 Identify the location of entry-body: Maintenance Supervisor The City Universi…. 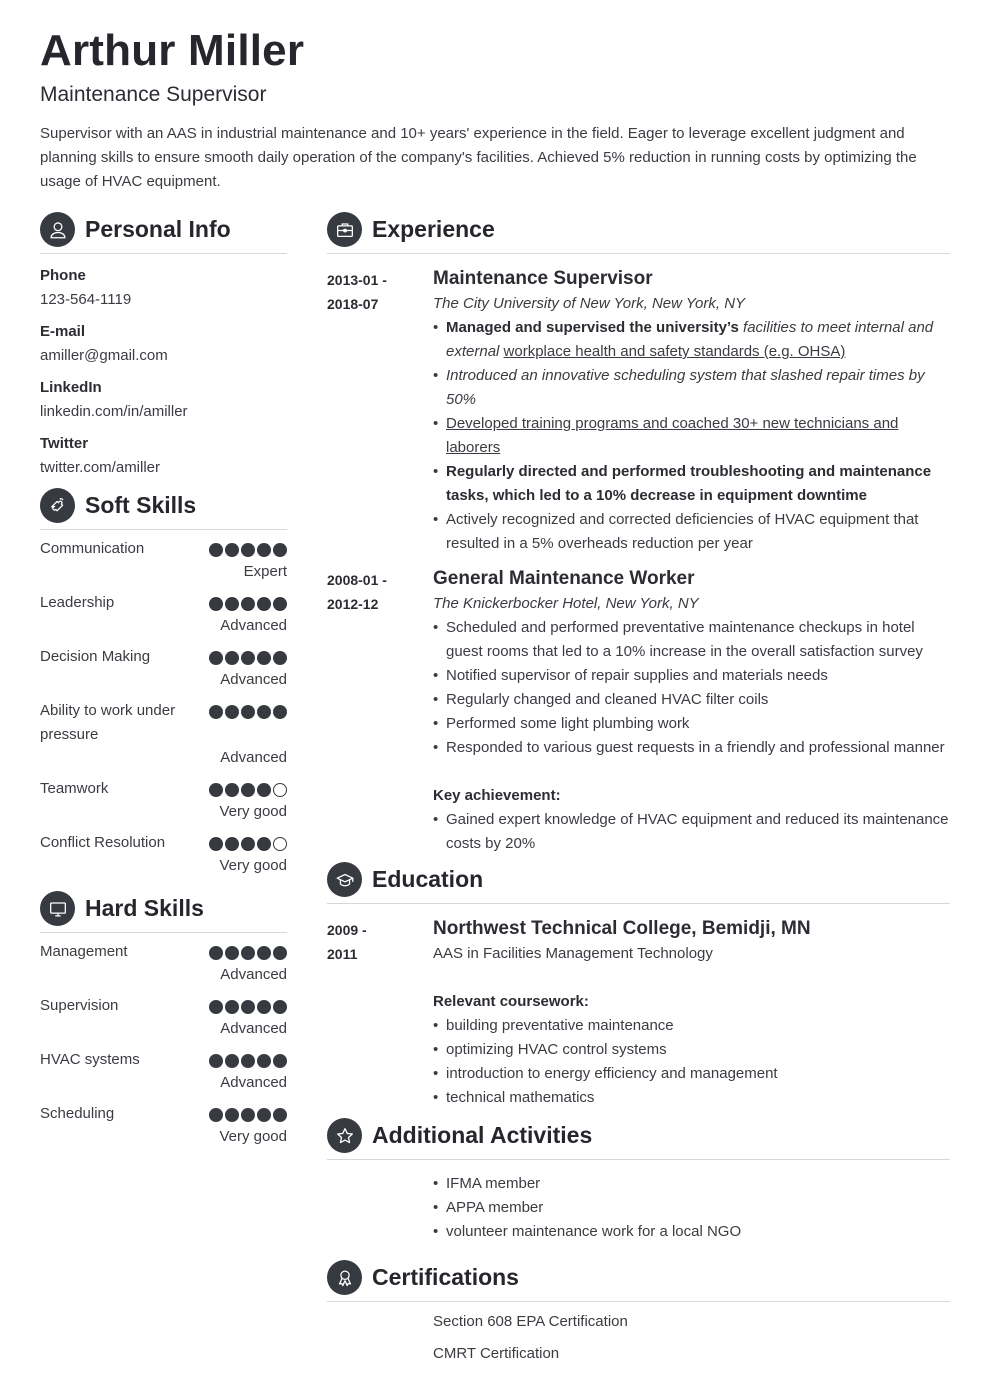
(691, 411).